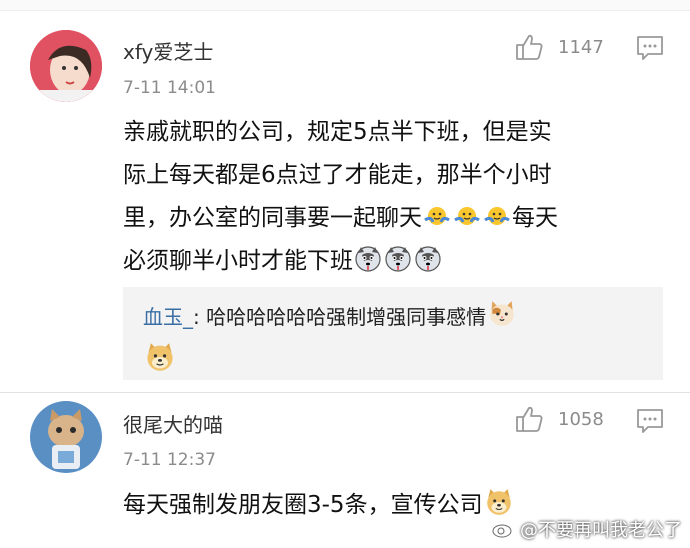  What do you see at coordinates (169, 88) in the screenshot?
I see `comment-time: 7-11 14:01` at bounding box center [169, 88].